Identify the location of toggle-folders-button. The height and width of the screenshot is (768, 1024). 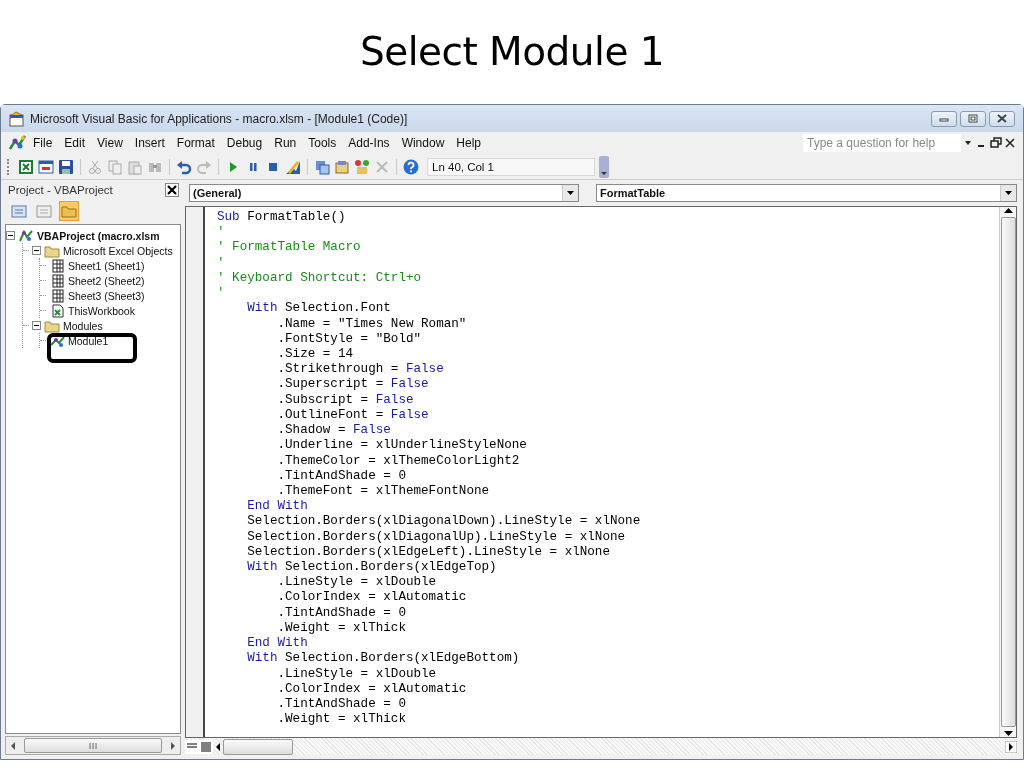
(69, 211).